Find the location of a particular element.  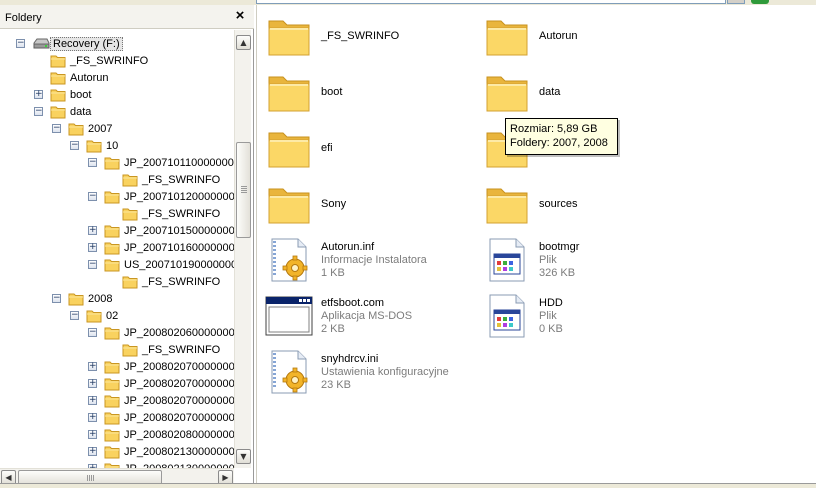

tree-item: + JP_200710150000000 is located at coordinates (117, 231).